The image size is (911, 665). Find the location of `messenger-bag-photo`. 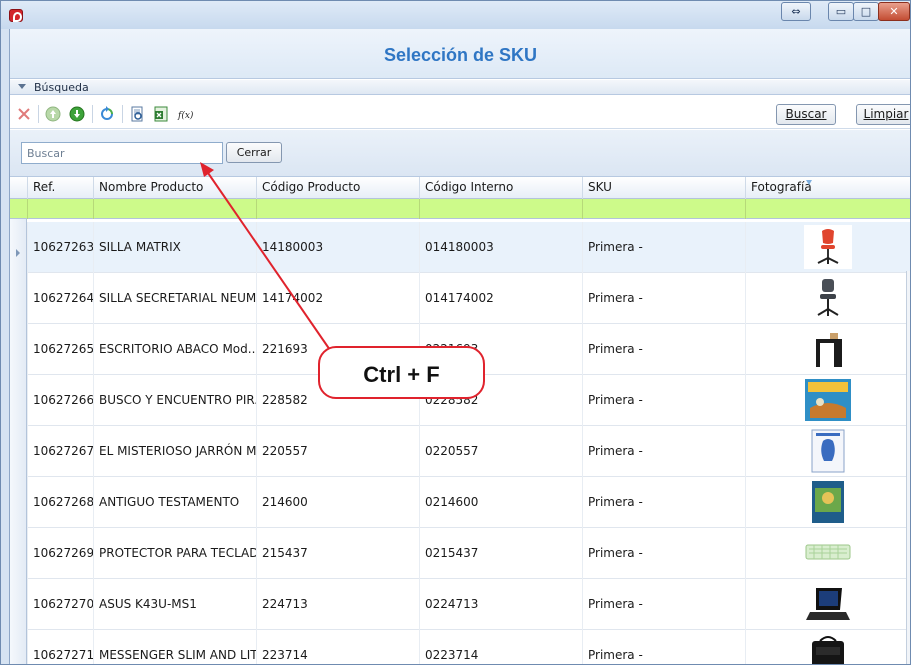

messenger-bag-photo is located at coordinates (828, 648).